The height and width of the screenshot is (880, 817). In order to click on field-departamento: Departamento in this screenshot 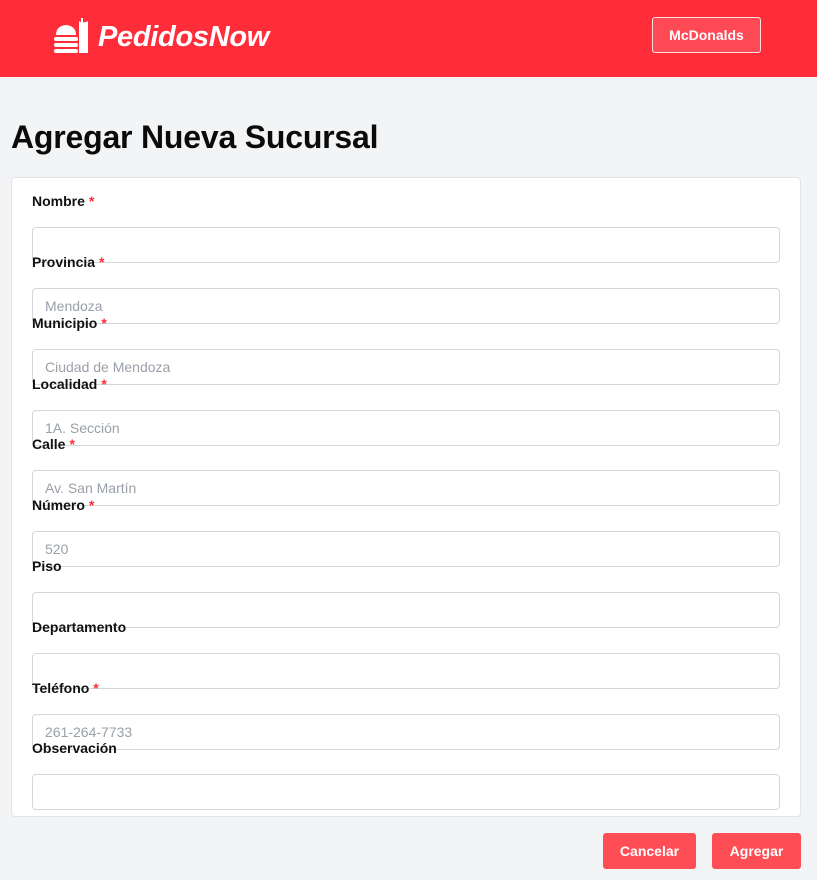, I will do `click(406, 653)`.